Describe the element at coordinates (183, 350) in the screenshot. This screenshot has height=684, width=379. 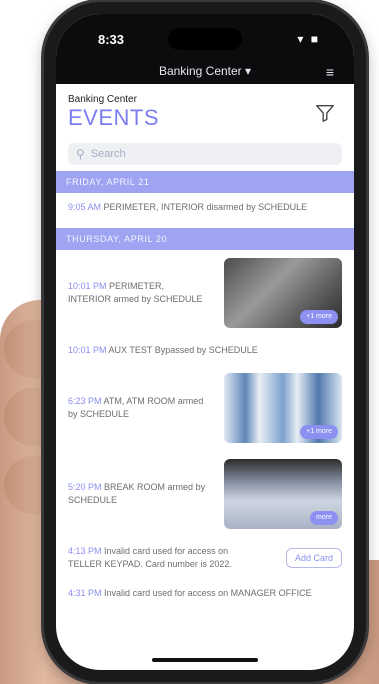
I see `event-text: AUX TEST Bypassed by SCHEDULE` at that location.